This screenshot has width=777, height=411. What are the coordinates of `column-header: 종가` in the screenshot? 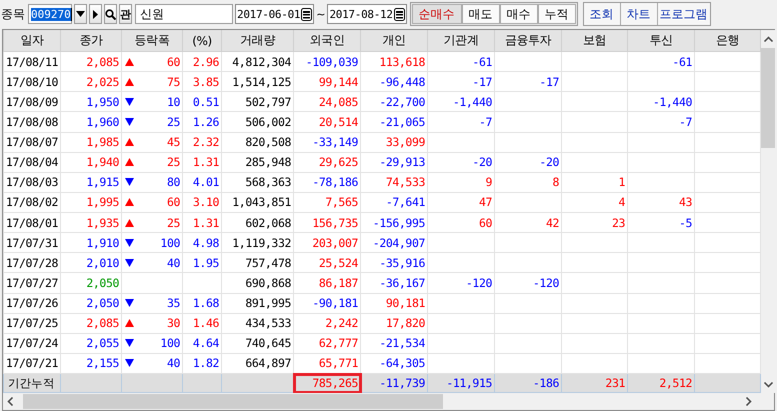 It's located at (91, 41).